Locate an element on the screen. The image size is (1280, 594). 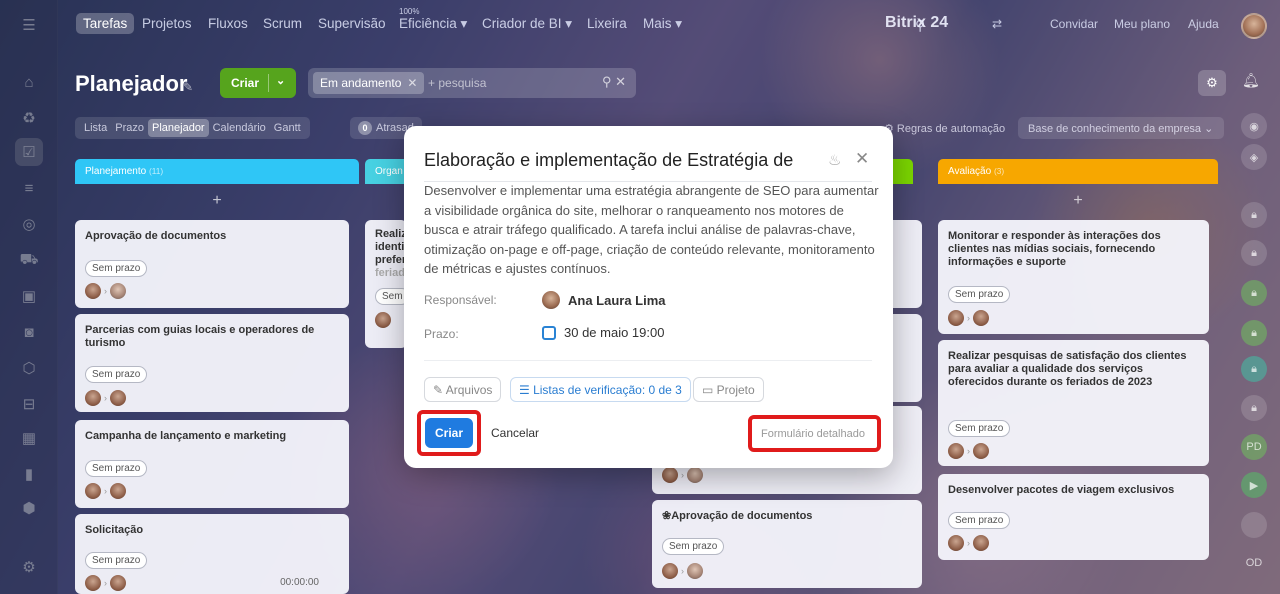
view-planner: Planejador is located at coordinates (178, 128).